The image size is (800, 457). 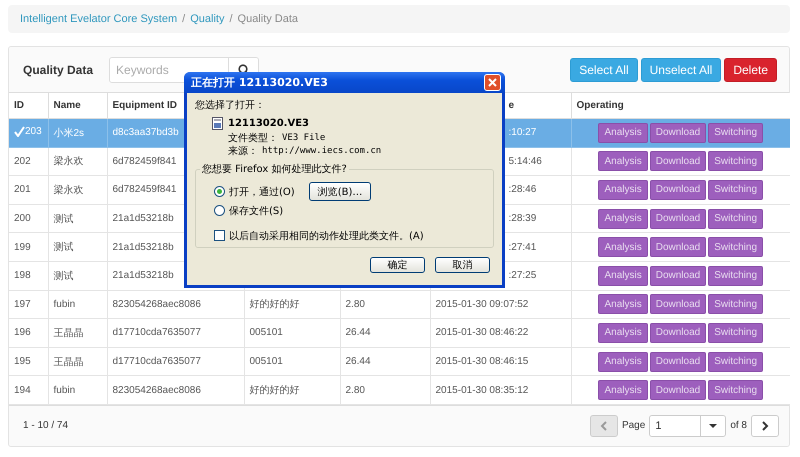 I want to click on checkbox, so click(x=219, y=235).